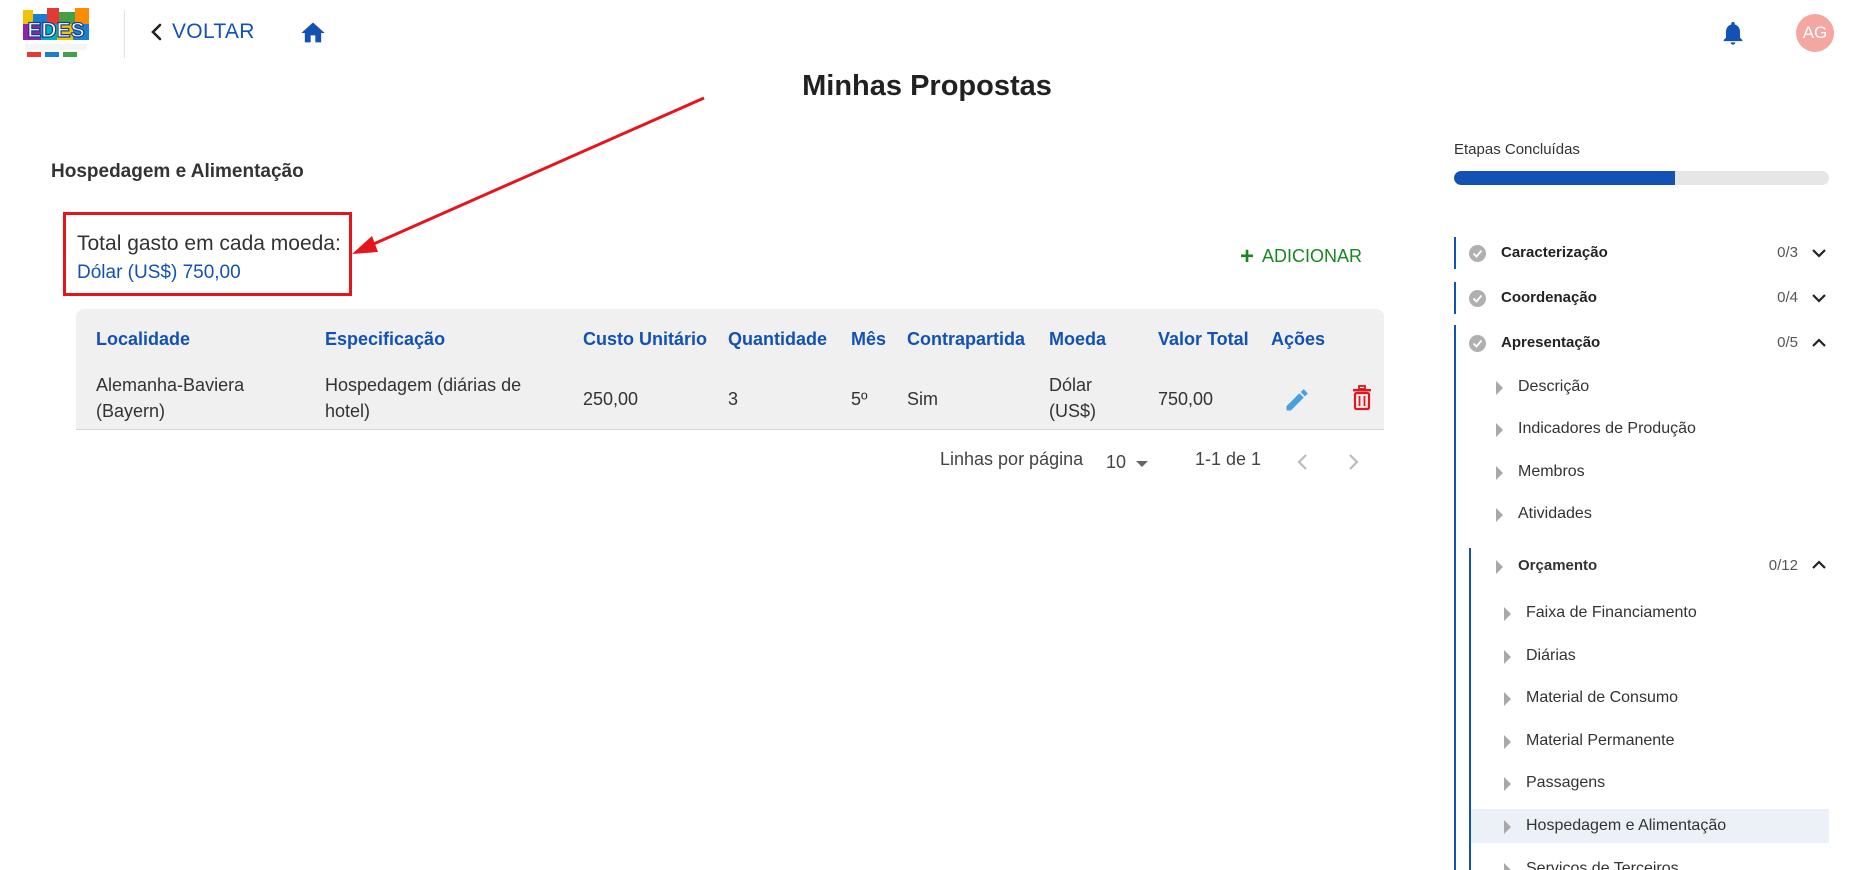 The width and height of the screenshot is (1854, 870). I want to click on cell-localidade-line2: (Bayern), so click(131, 411).